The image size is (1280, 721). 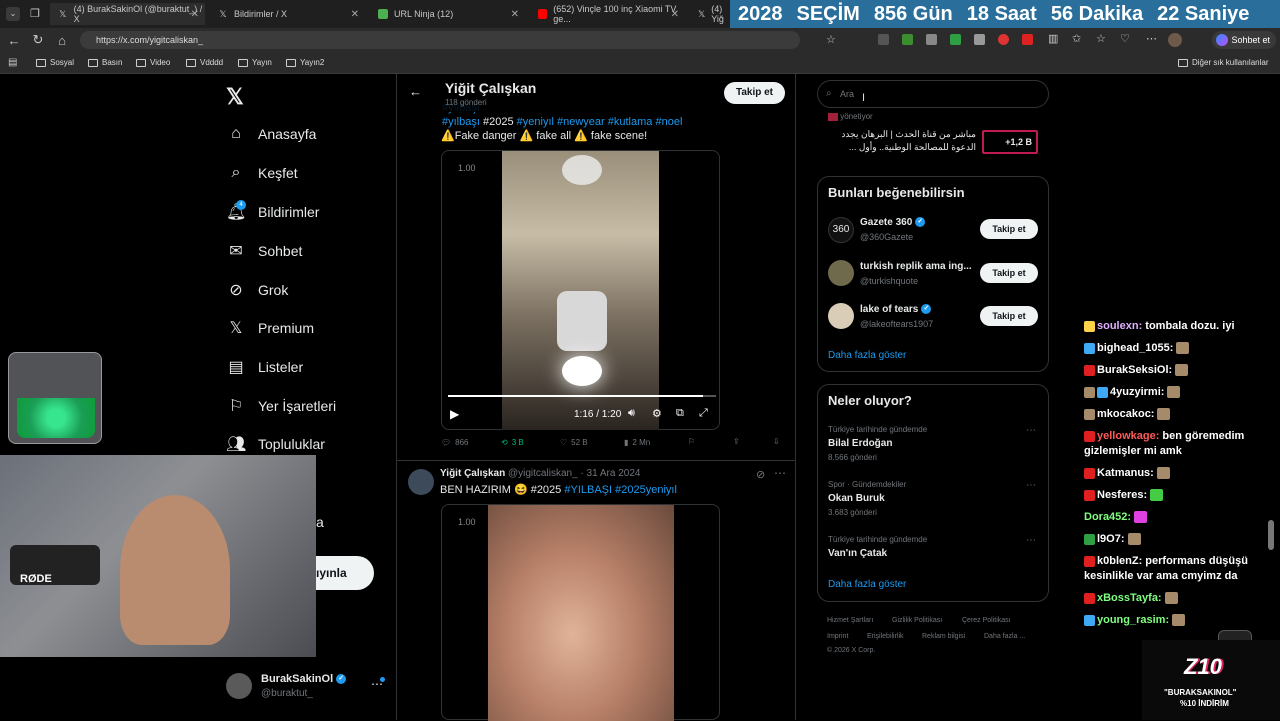 What do you see at coordinates (105, 62) in the screenshot?
I see `bookmark-folder: Basın` at bounding box center [105, 62].